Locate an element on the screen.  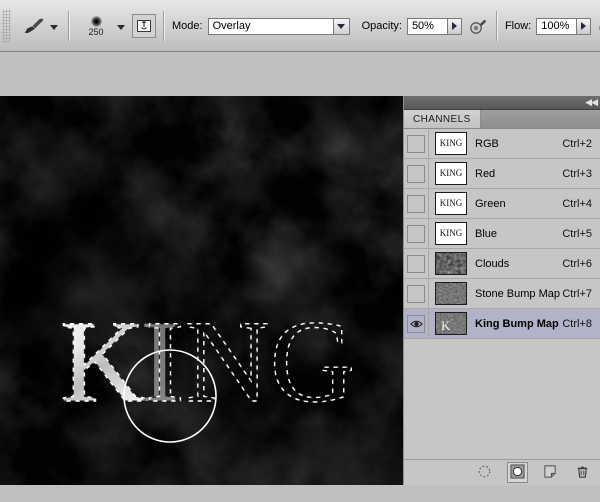
tab-channels-label: CHANNELS is located at coordinates (442, 119).